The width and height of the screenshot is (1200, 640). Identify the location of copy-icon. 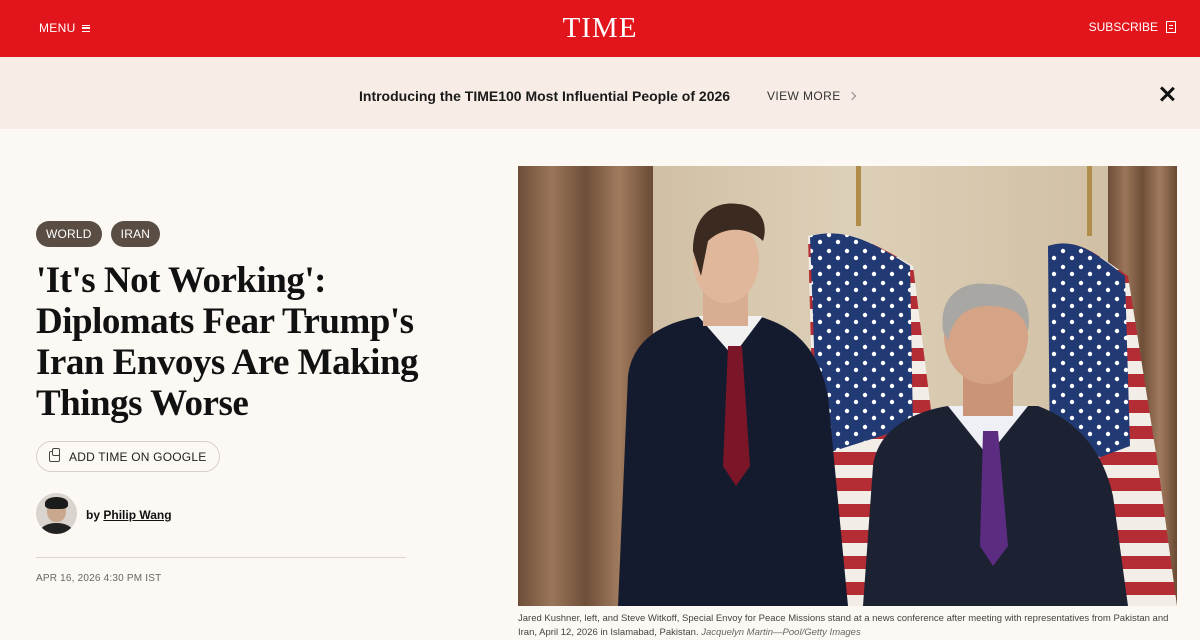
(54, 455).